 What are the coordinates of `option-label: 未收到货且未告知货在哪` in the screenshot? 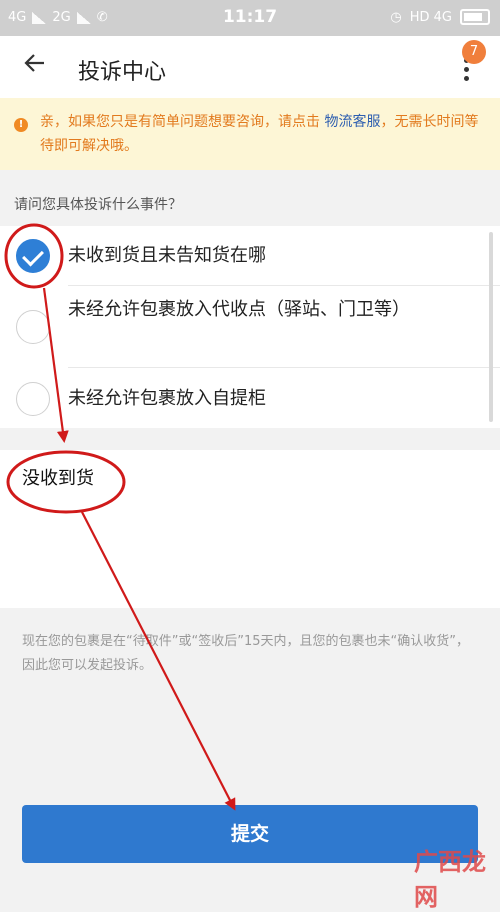 It's located at (167, 255).